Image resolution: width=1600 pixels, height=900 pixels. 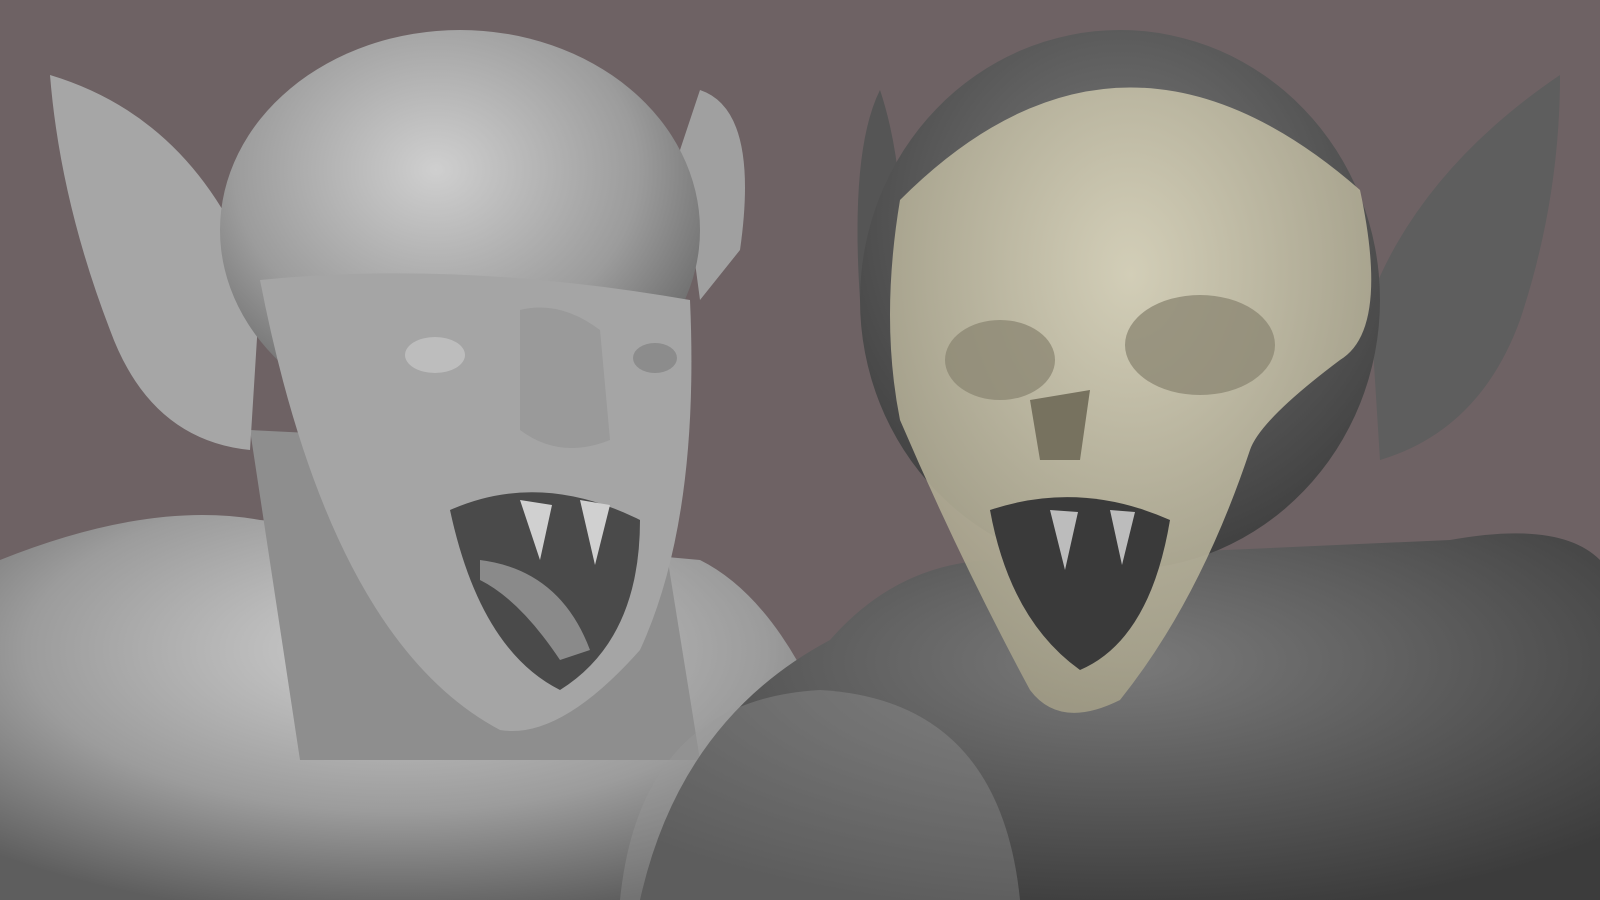 I want to click on left-nose, so click(x=565, y=377).